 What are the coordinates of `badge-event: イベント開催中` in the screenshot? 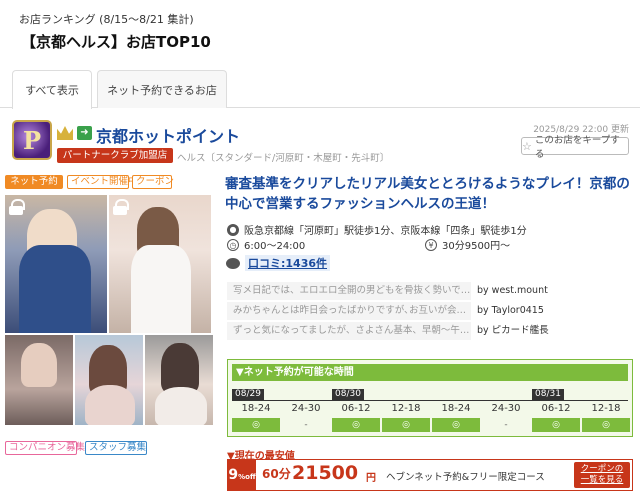 It's located at (102, 182).